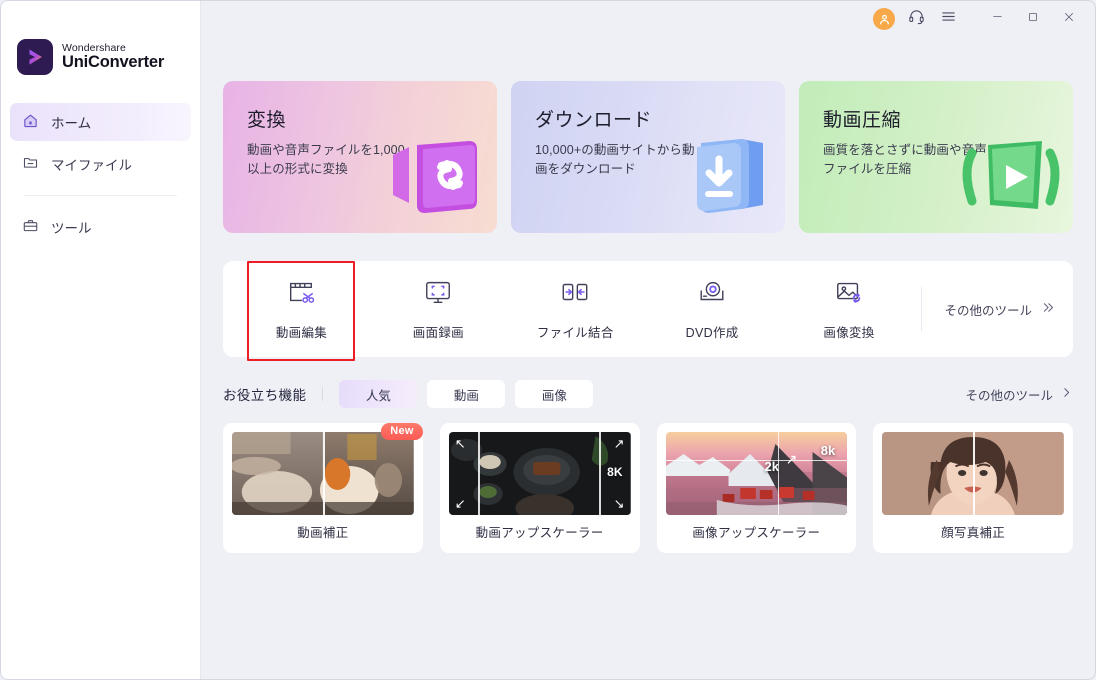 Image resolution: width=1096 pixels, height=680 pixels. Describe the element at coordinates (265, 395) in the screenshot. I see `feature-section-title: お役立ち機能` at that location.